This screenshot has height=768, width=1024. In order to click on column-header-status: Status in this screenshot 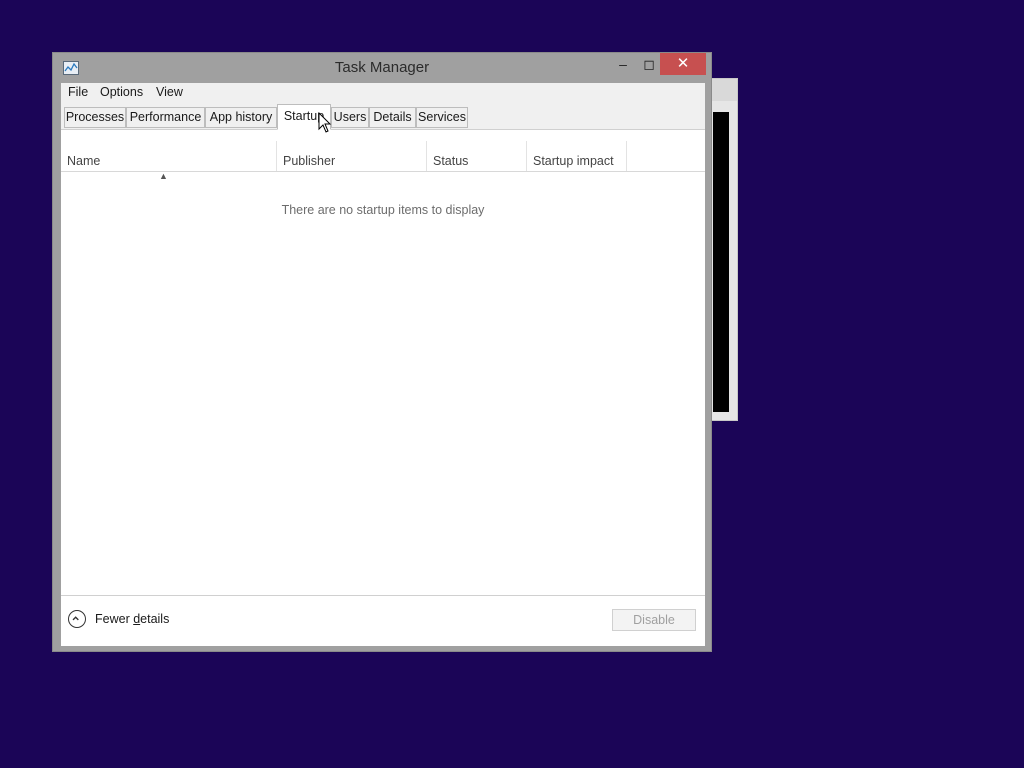, I will do `click(477, 156)`.